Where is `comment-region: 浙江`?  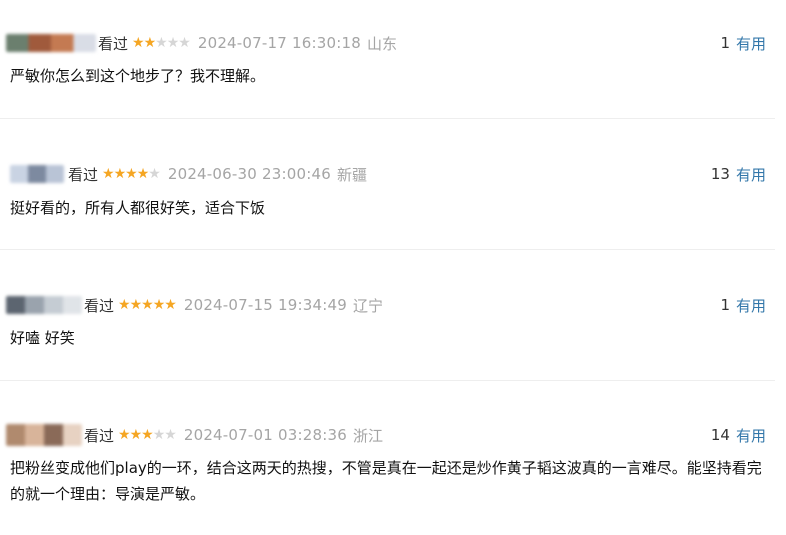 comment-region: 浙江 is located at coordinates (367, 435).